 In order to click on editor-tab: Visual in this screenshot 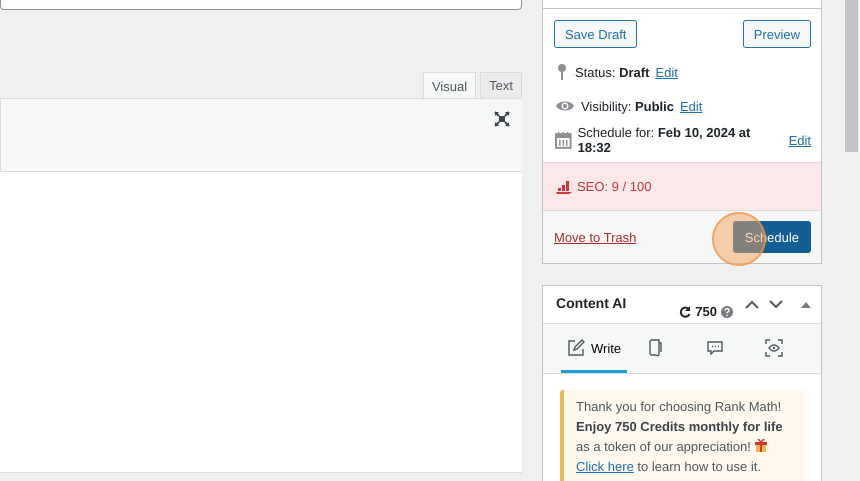, I will do `click(449, 85)`.